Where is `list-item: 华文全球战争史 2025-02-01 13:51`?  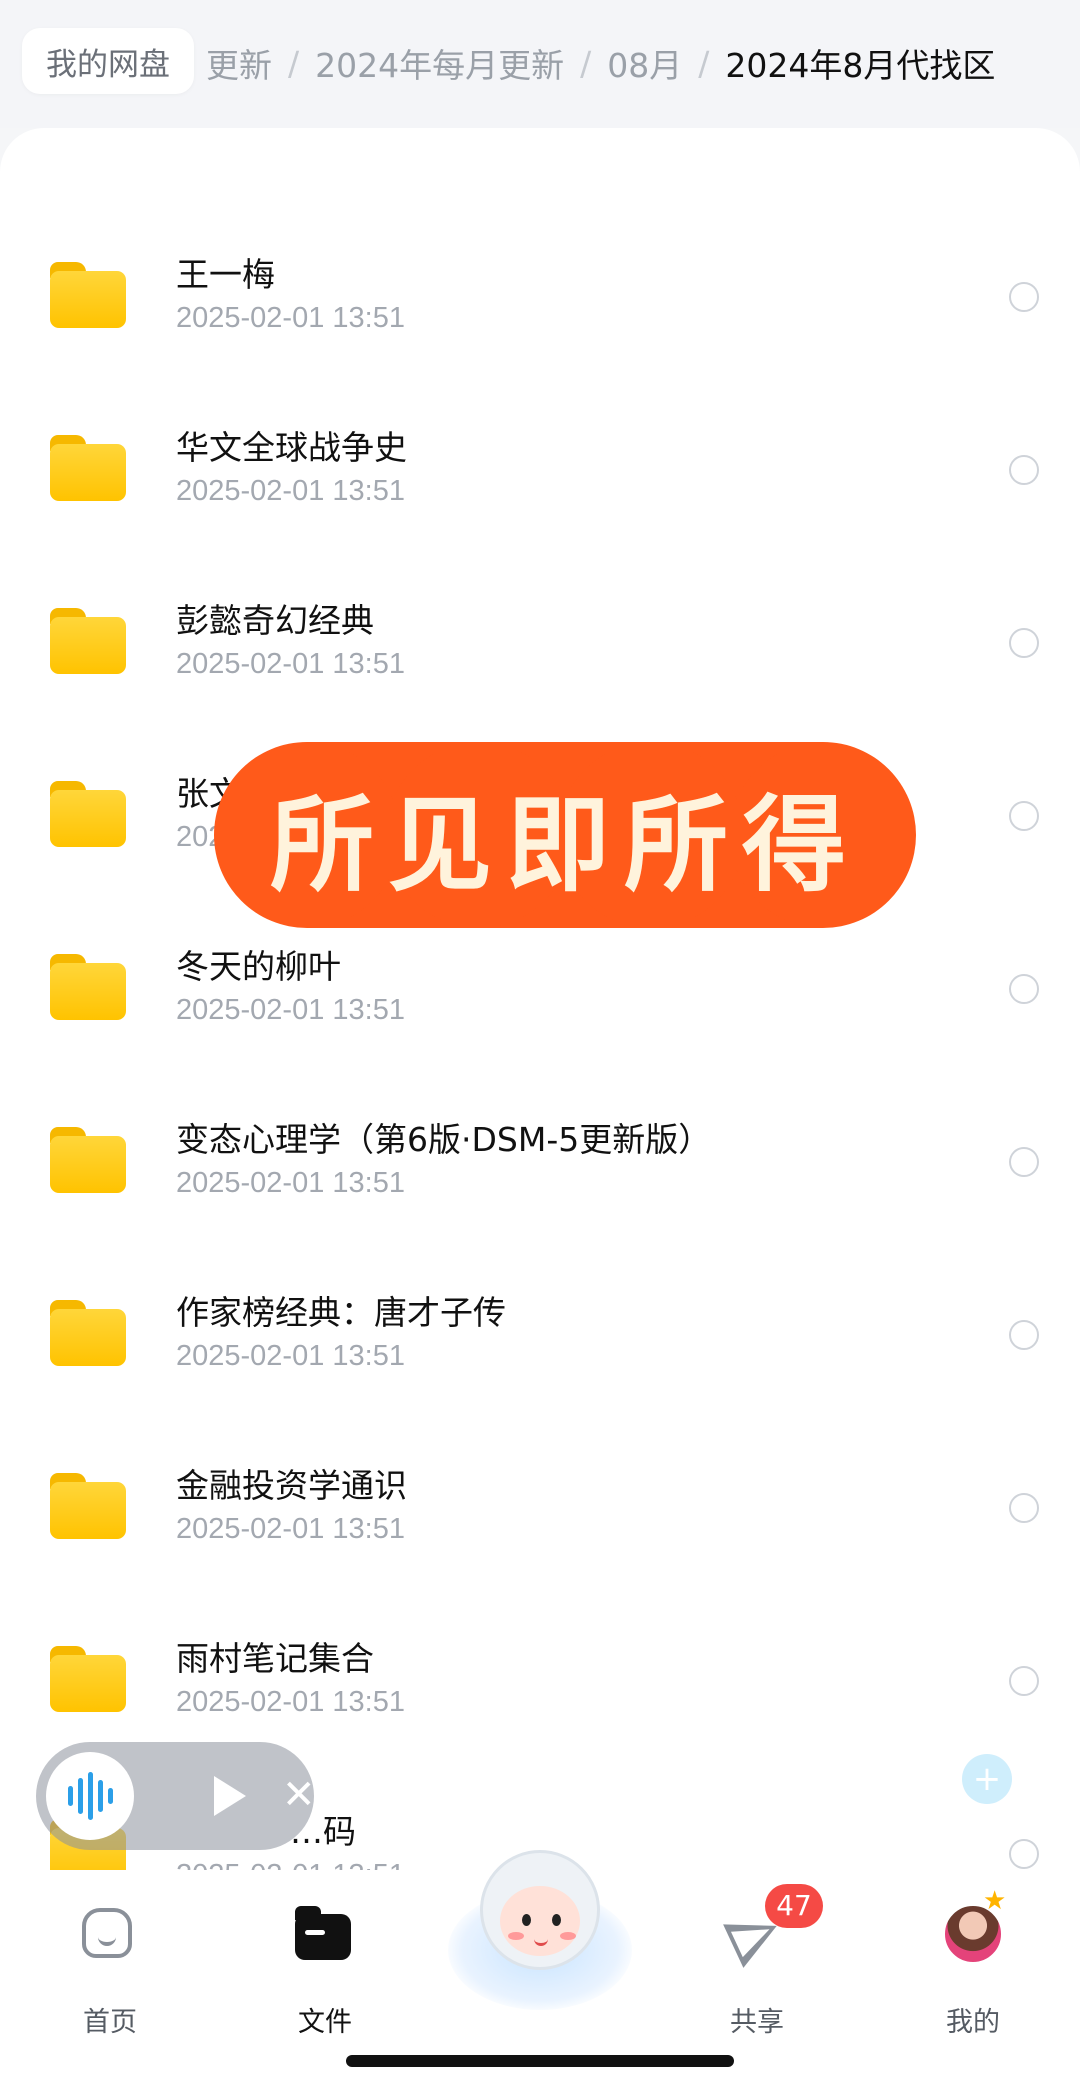
list-item: 华文全球战争史 2025-02-01 13:51 is located at coordinates (540, 471).